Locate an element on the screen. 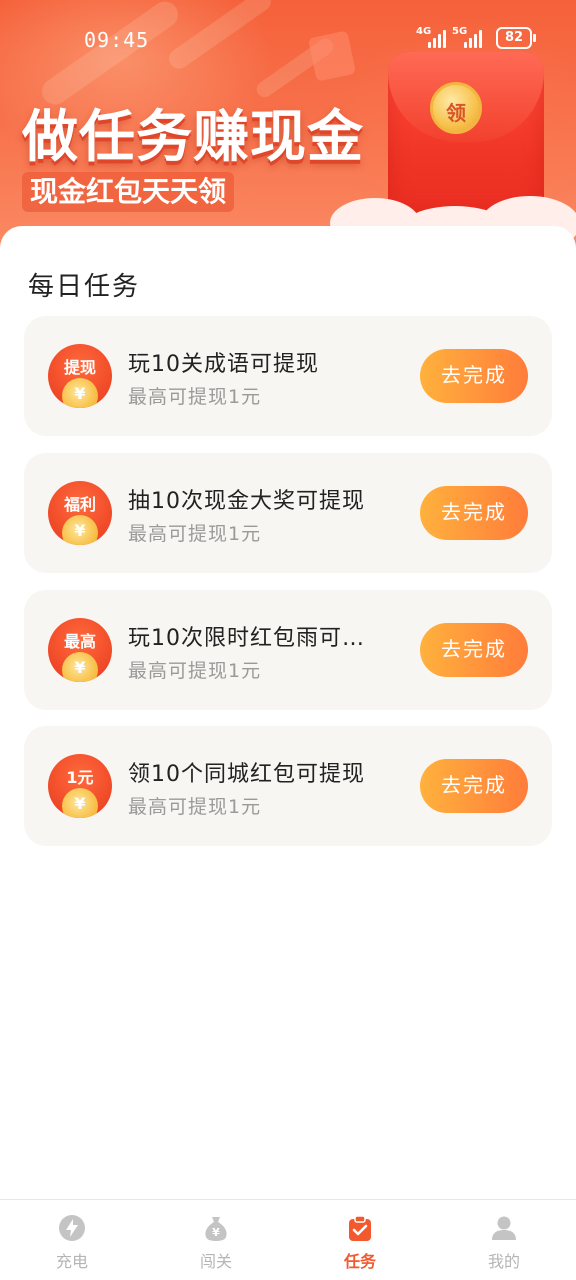  task-card: 最高 ¥ 玩10次限时红包雨可… 最高可提现1元 去完成 is located at coordinates (288, 650).